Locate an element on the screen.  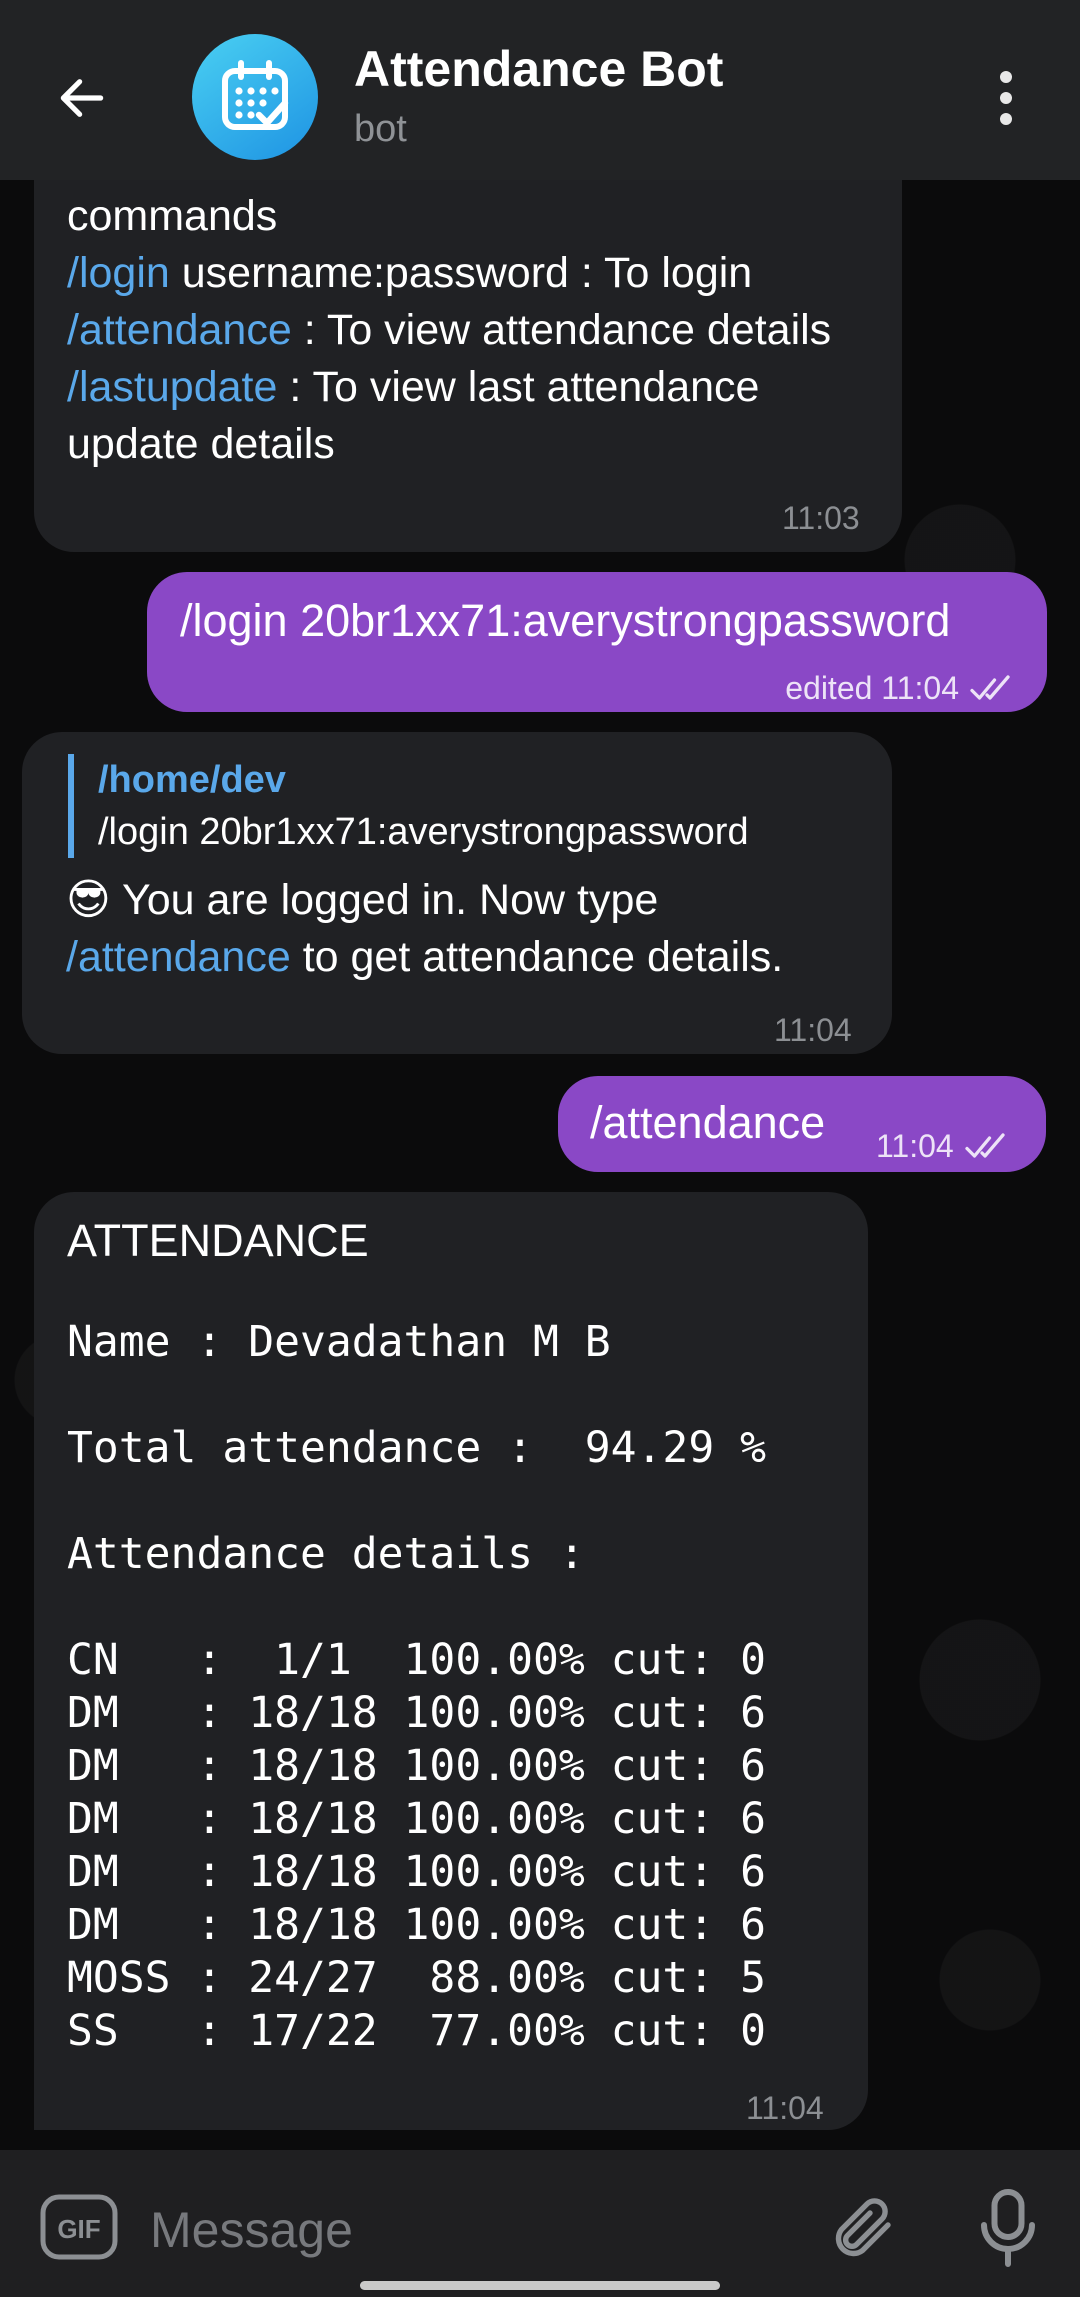
message-composer: GIF is located at coordinates (540, 2223).